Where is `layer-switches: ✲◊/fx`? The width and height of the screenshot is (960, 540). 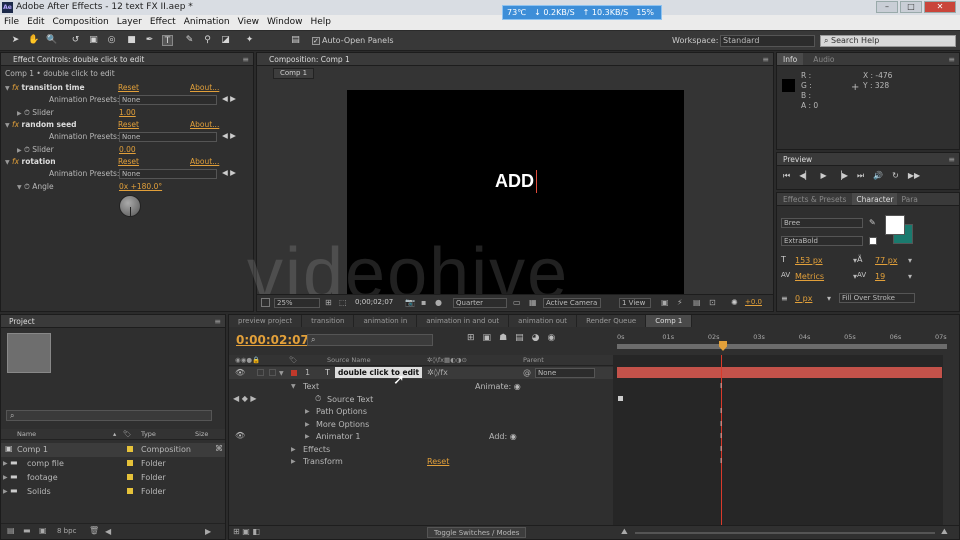
layer-switches: ✲◊/fx is located at coordinates (437, 372).